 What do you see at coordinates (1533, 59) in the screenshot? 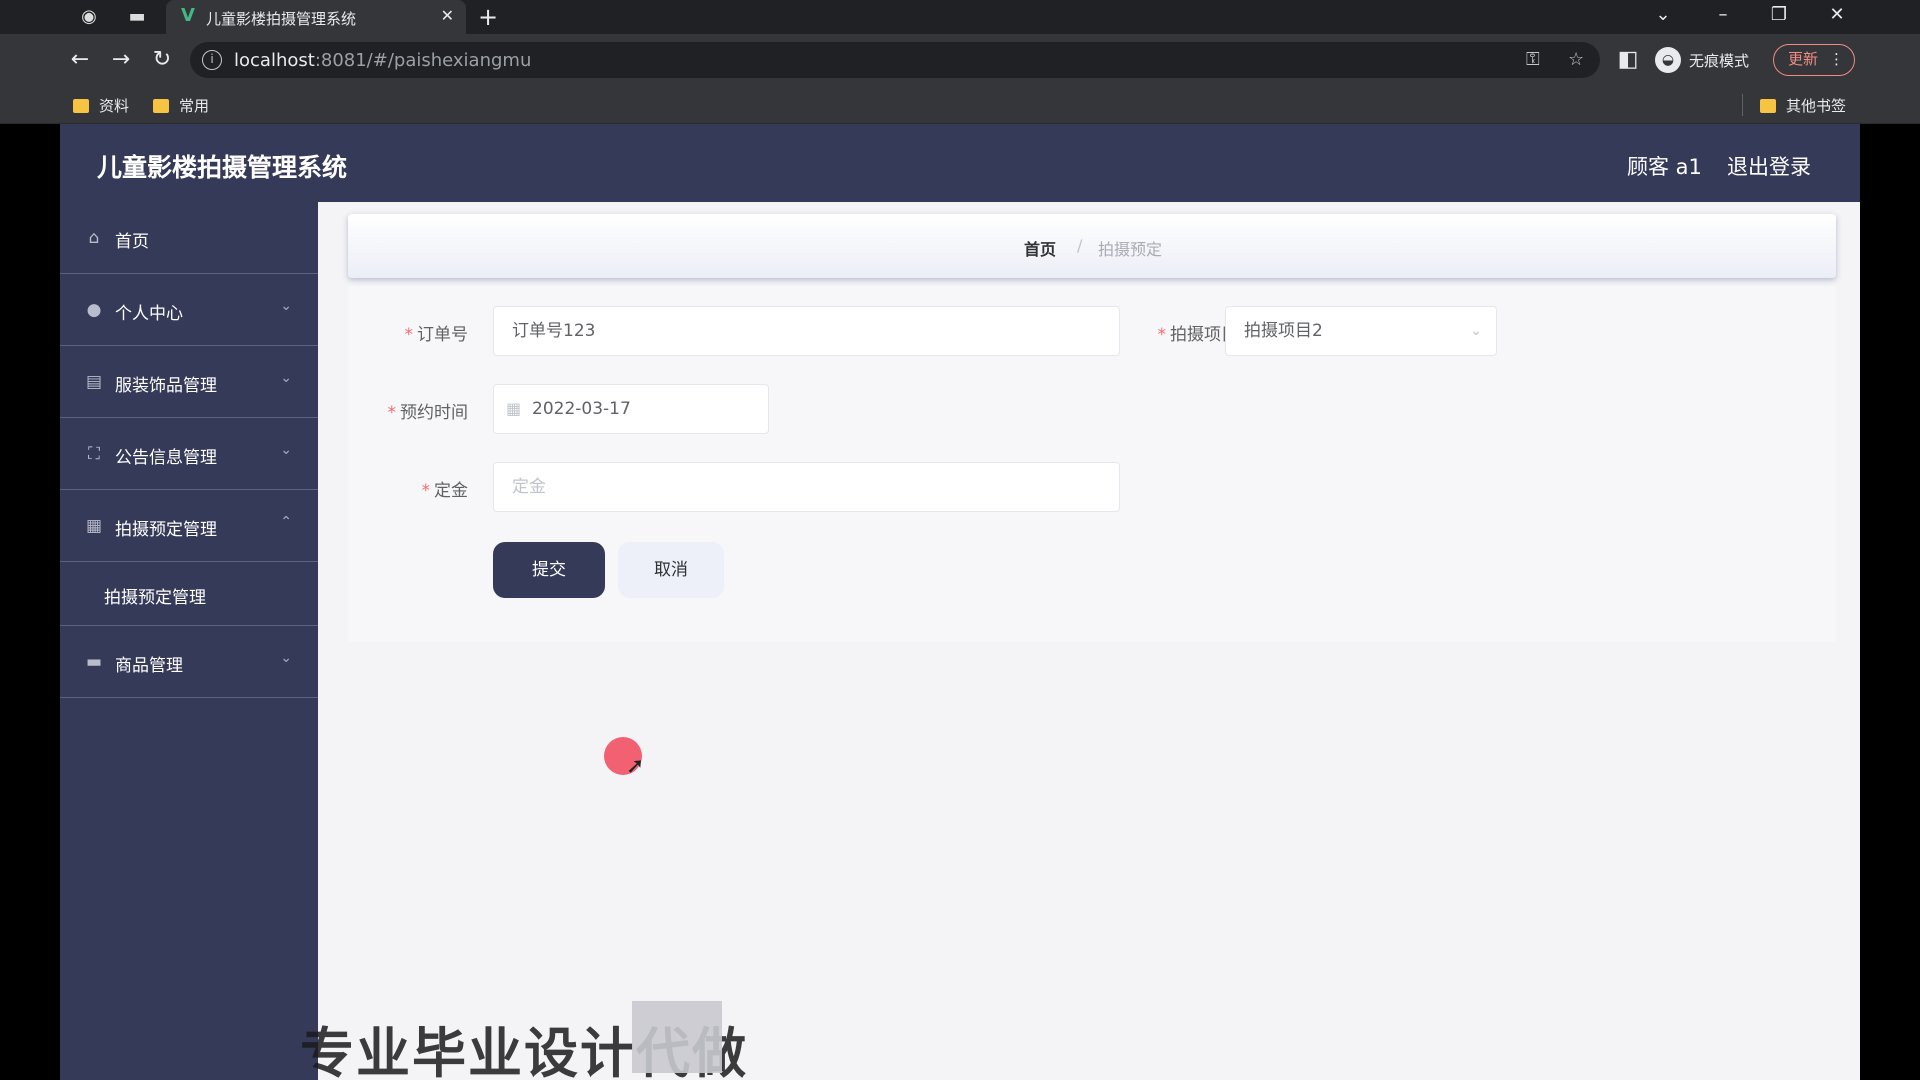
I see `key-icon: ⚿` at bounding box center [1533, 59].